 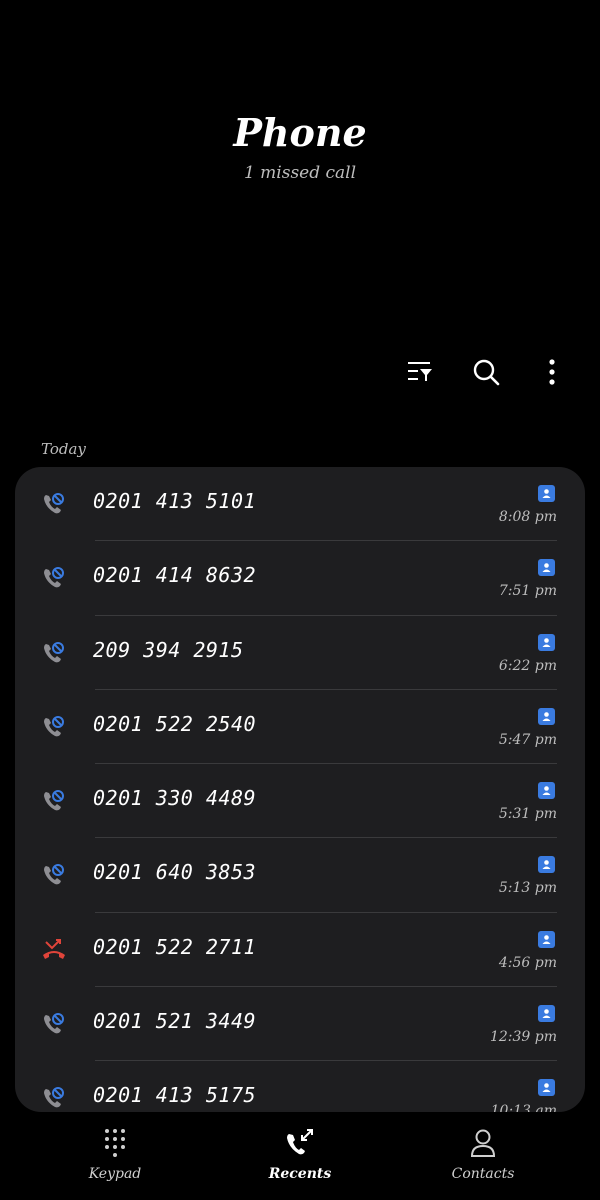 I want to click on filter-button, so click(x=420, y=372).